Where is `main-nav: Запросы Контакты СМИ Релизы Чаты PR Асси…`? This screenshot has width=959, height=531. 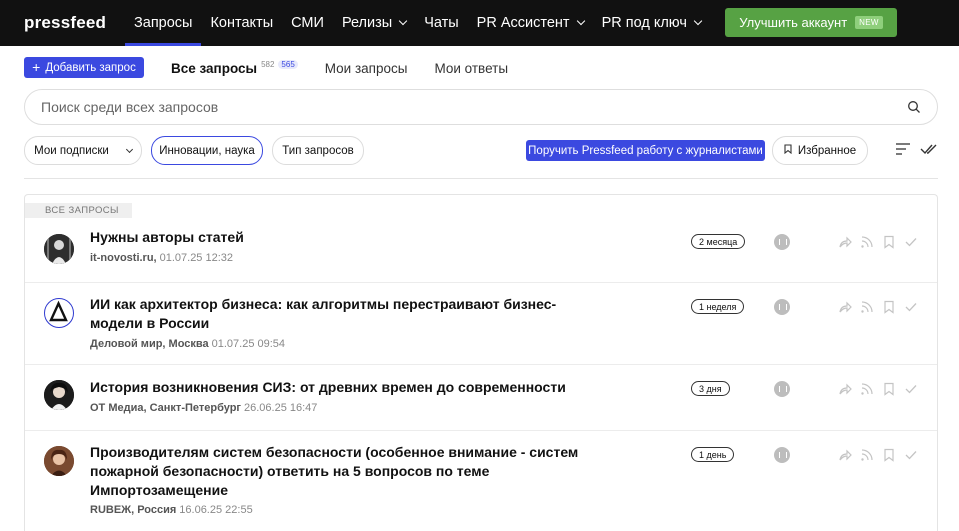 main-nav: Запросы Контакты СМИ Релизы Чаты PR Асси… is located at coordinates (417, 23).